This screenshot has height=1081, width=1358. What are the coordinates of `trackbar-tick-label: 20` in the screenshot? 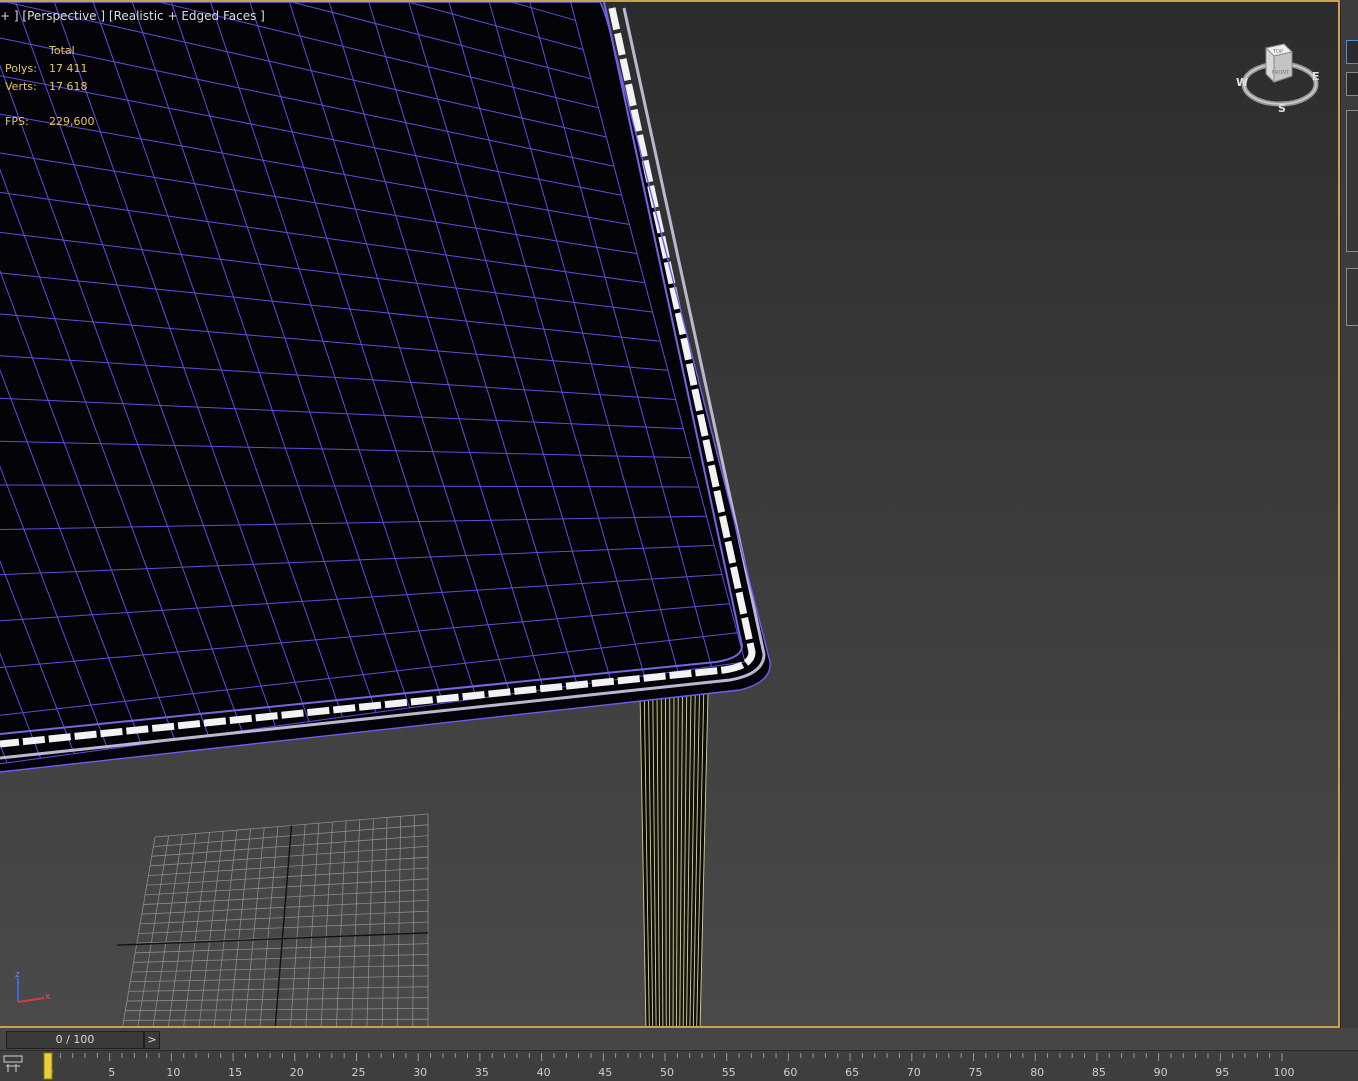 It's located at (297, 1072).